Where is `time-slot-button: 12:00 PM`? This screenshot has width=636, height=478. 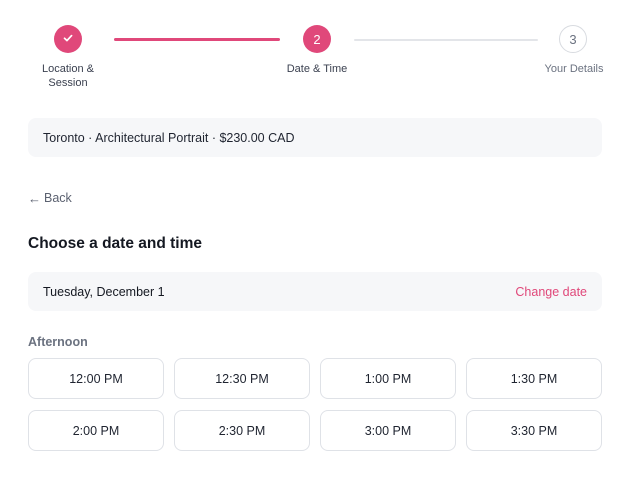 time-slot-button: 12:00 PM is located at coordinates (96, 378).